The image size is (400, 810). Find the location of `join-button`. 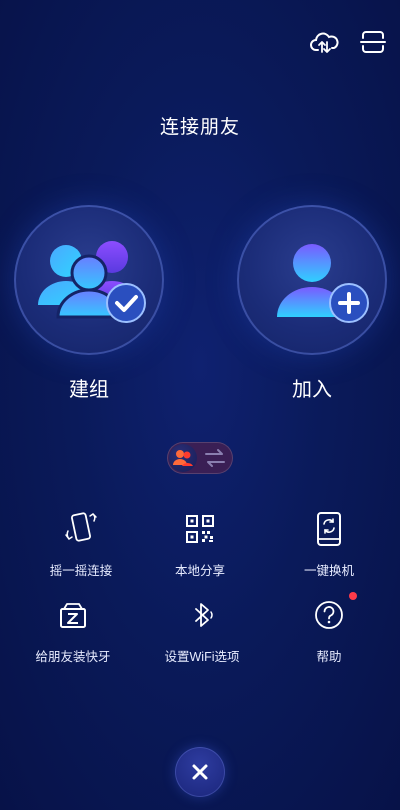

join-button is located at coordinates (312, 280).